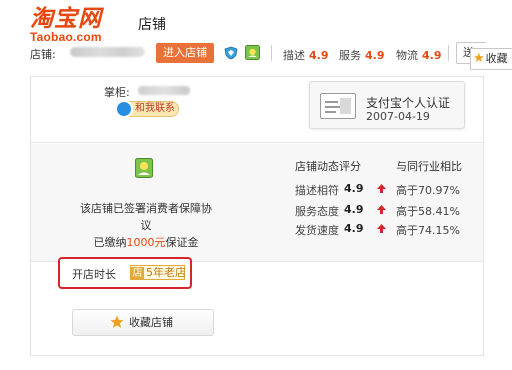 The image size is (512, 370). I want to click on rating-row-compare: 高于70.97%, so click(428, 190).